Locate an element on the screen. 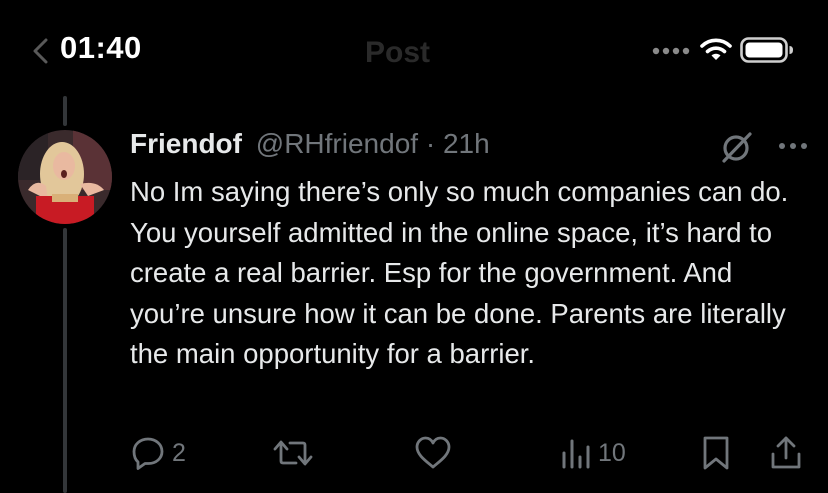 The height and width of the screenshot is (493, 828). tweet-header: Friendof @RHfriendof · 21h is located at coordinates (310, 144).